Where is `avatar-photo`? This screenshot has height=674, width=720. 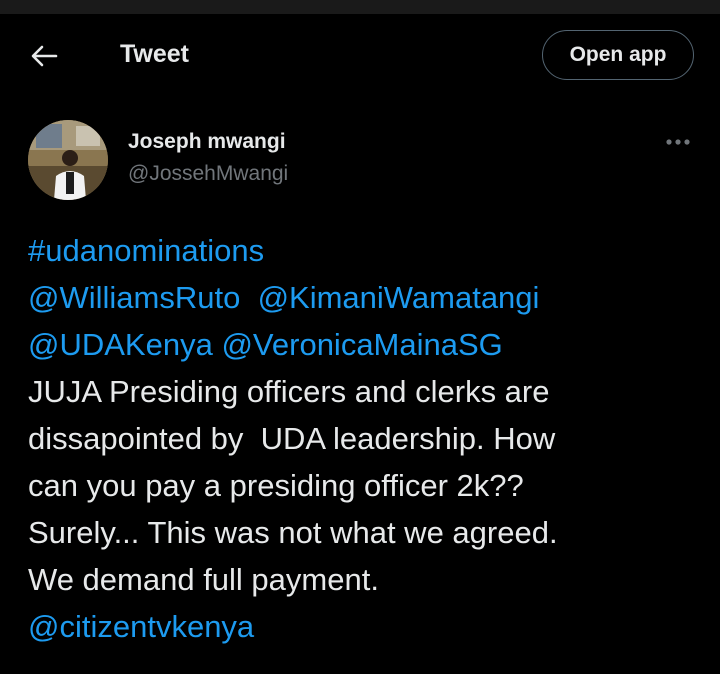 avatar-photo is located at coordinates (68, 160).